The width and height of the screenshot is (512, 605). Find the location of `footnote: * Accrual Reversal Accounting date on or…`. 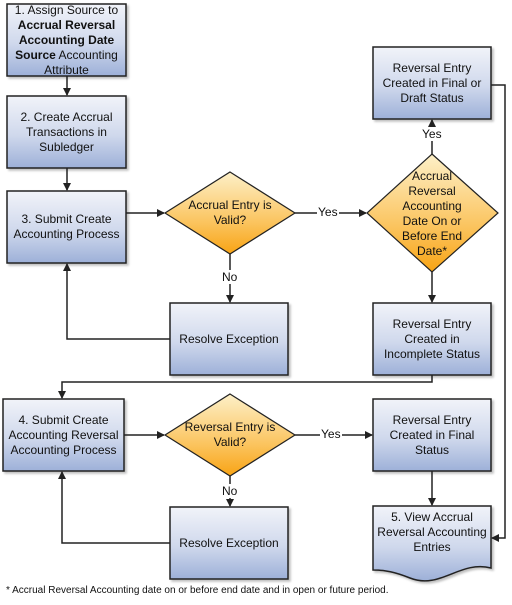

footnote: * Accrual Reversal Accounting date on or… is located at coordinates (197, 590).